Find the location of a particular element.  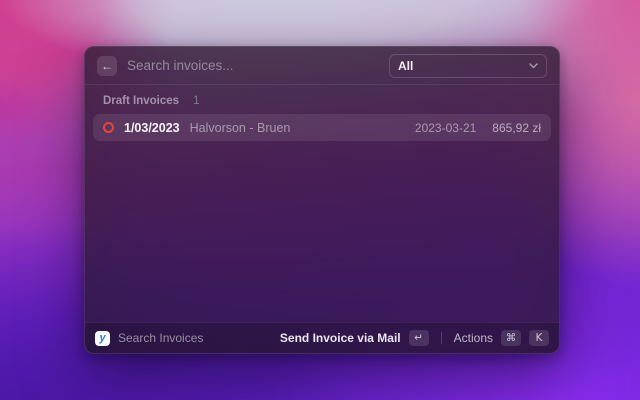

invoice-amount: 865,92 zł is located at coordinates (516, 127).